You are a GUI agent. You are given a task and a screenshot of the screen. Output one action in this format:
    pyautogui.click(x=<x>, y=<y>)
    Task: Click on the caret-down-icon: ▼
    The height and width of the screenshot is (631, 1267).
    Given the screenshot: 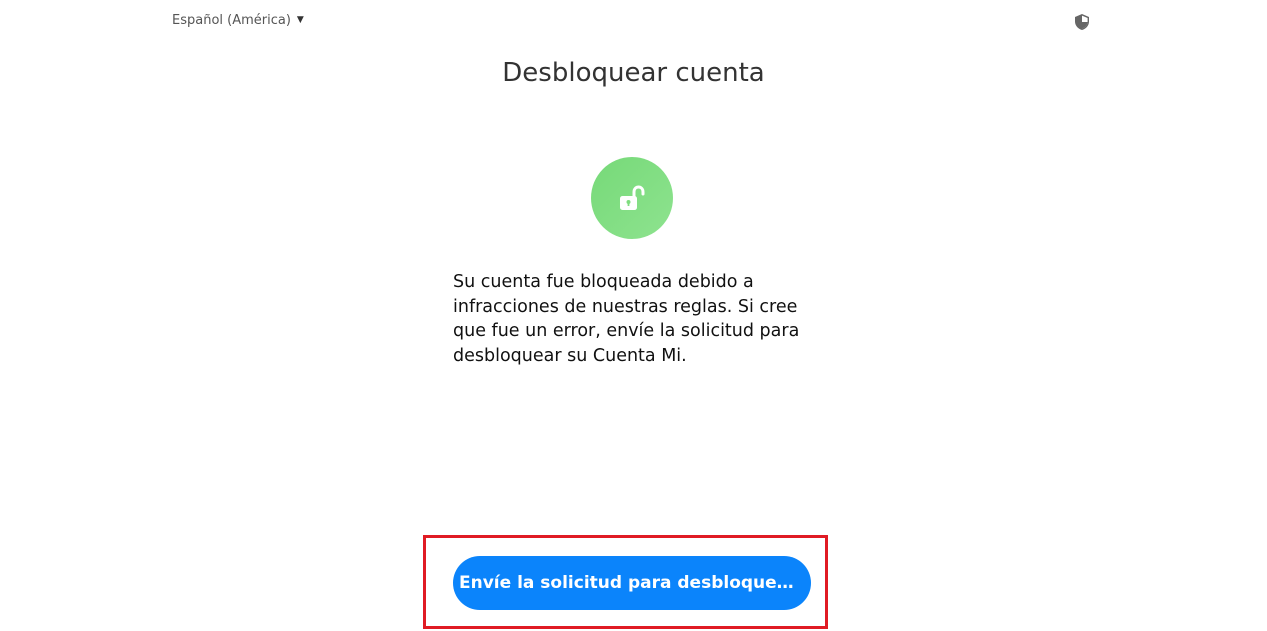 What is the action you would take?
    pyautogui.click(x=300, y=20)
    